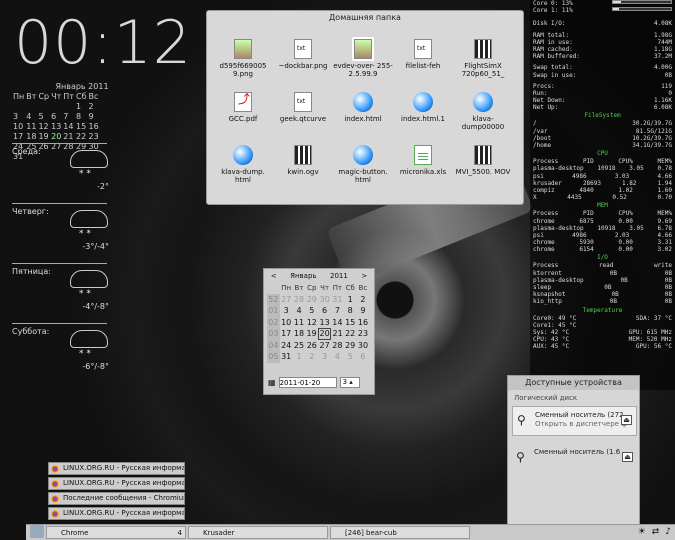 The width and height of the screenshot is (675, 540). I want to click on device-action: Открыть в диспетчере ф, so click(581, 424).